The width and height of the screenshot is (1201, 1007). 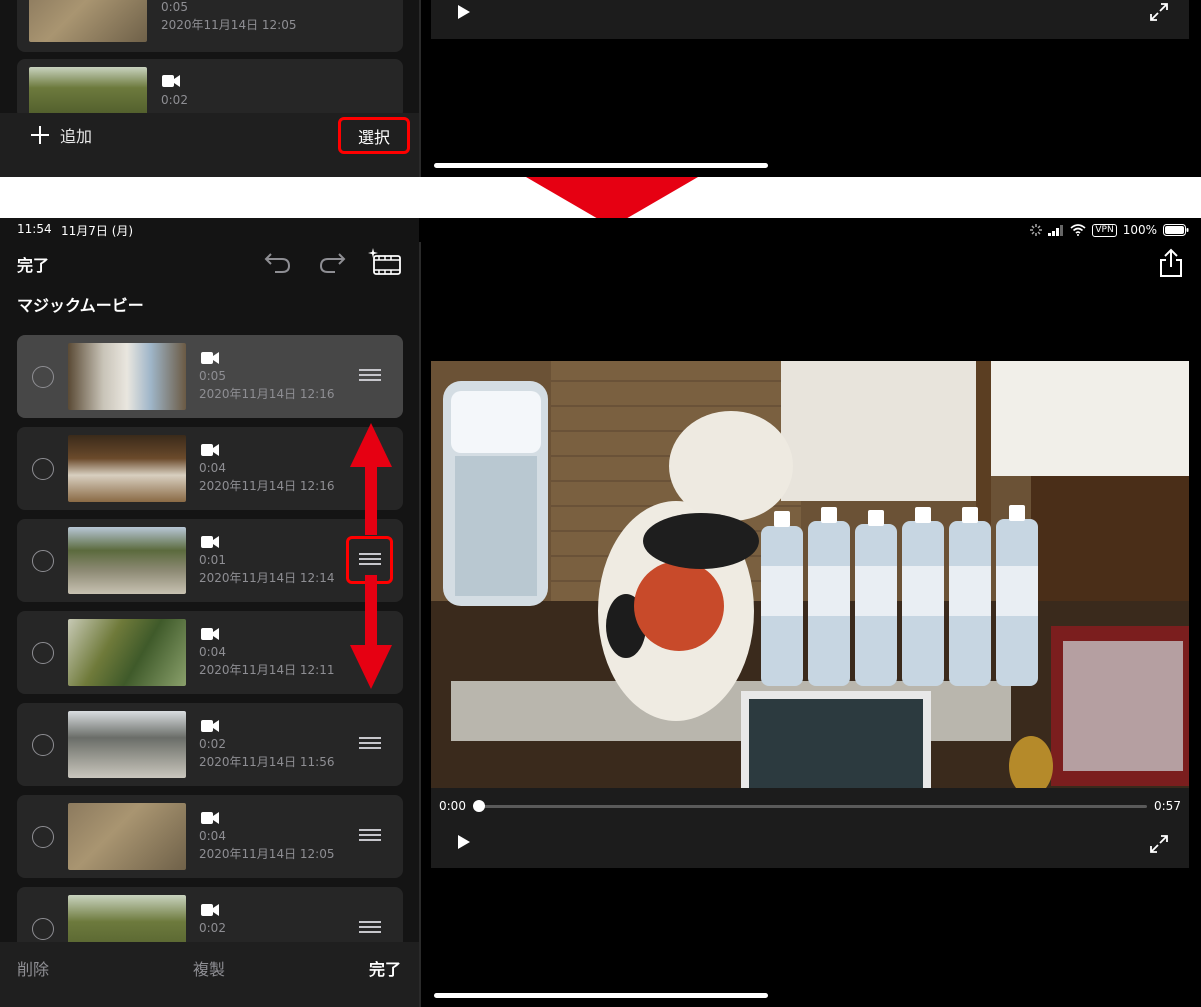 What do you see at coordinates (810, 19) in the screenshot?
I see `player-controls-strip` at bounding box center [810, 19].